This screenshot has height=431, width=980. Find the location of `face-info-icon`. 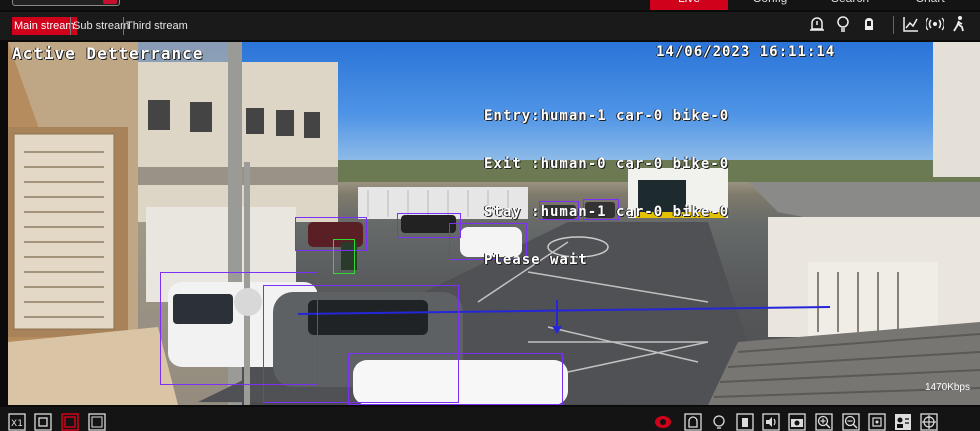

face-info-icon is located at coordinates (903, 422).